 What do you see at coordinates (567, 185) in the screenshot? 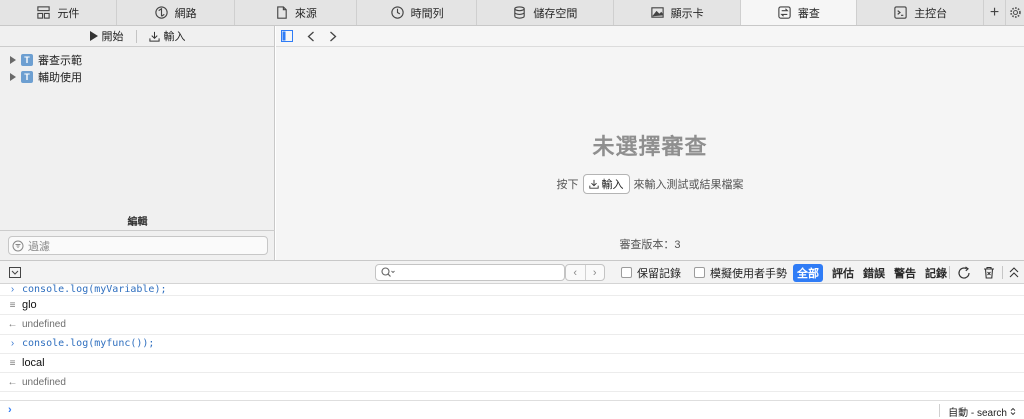
I see `hint-prefix: 按下` at bounding box center [567, 185].